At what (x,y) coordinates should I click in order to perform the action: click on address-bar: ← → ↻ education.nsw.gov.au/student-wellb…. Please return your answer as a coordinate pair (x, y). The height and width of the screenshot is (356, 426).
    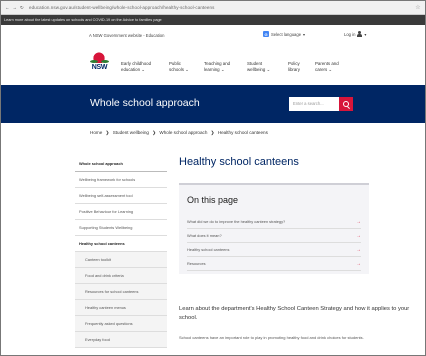
    Looking at the image, I should click on (213, 8).